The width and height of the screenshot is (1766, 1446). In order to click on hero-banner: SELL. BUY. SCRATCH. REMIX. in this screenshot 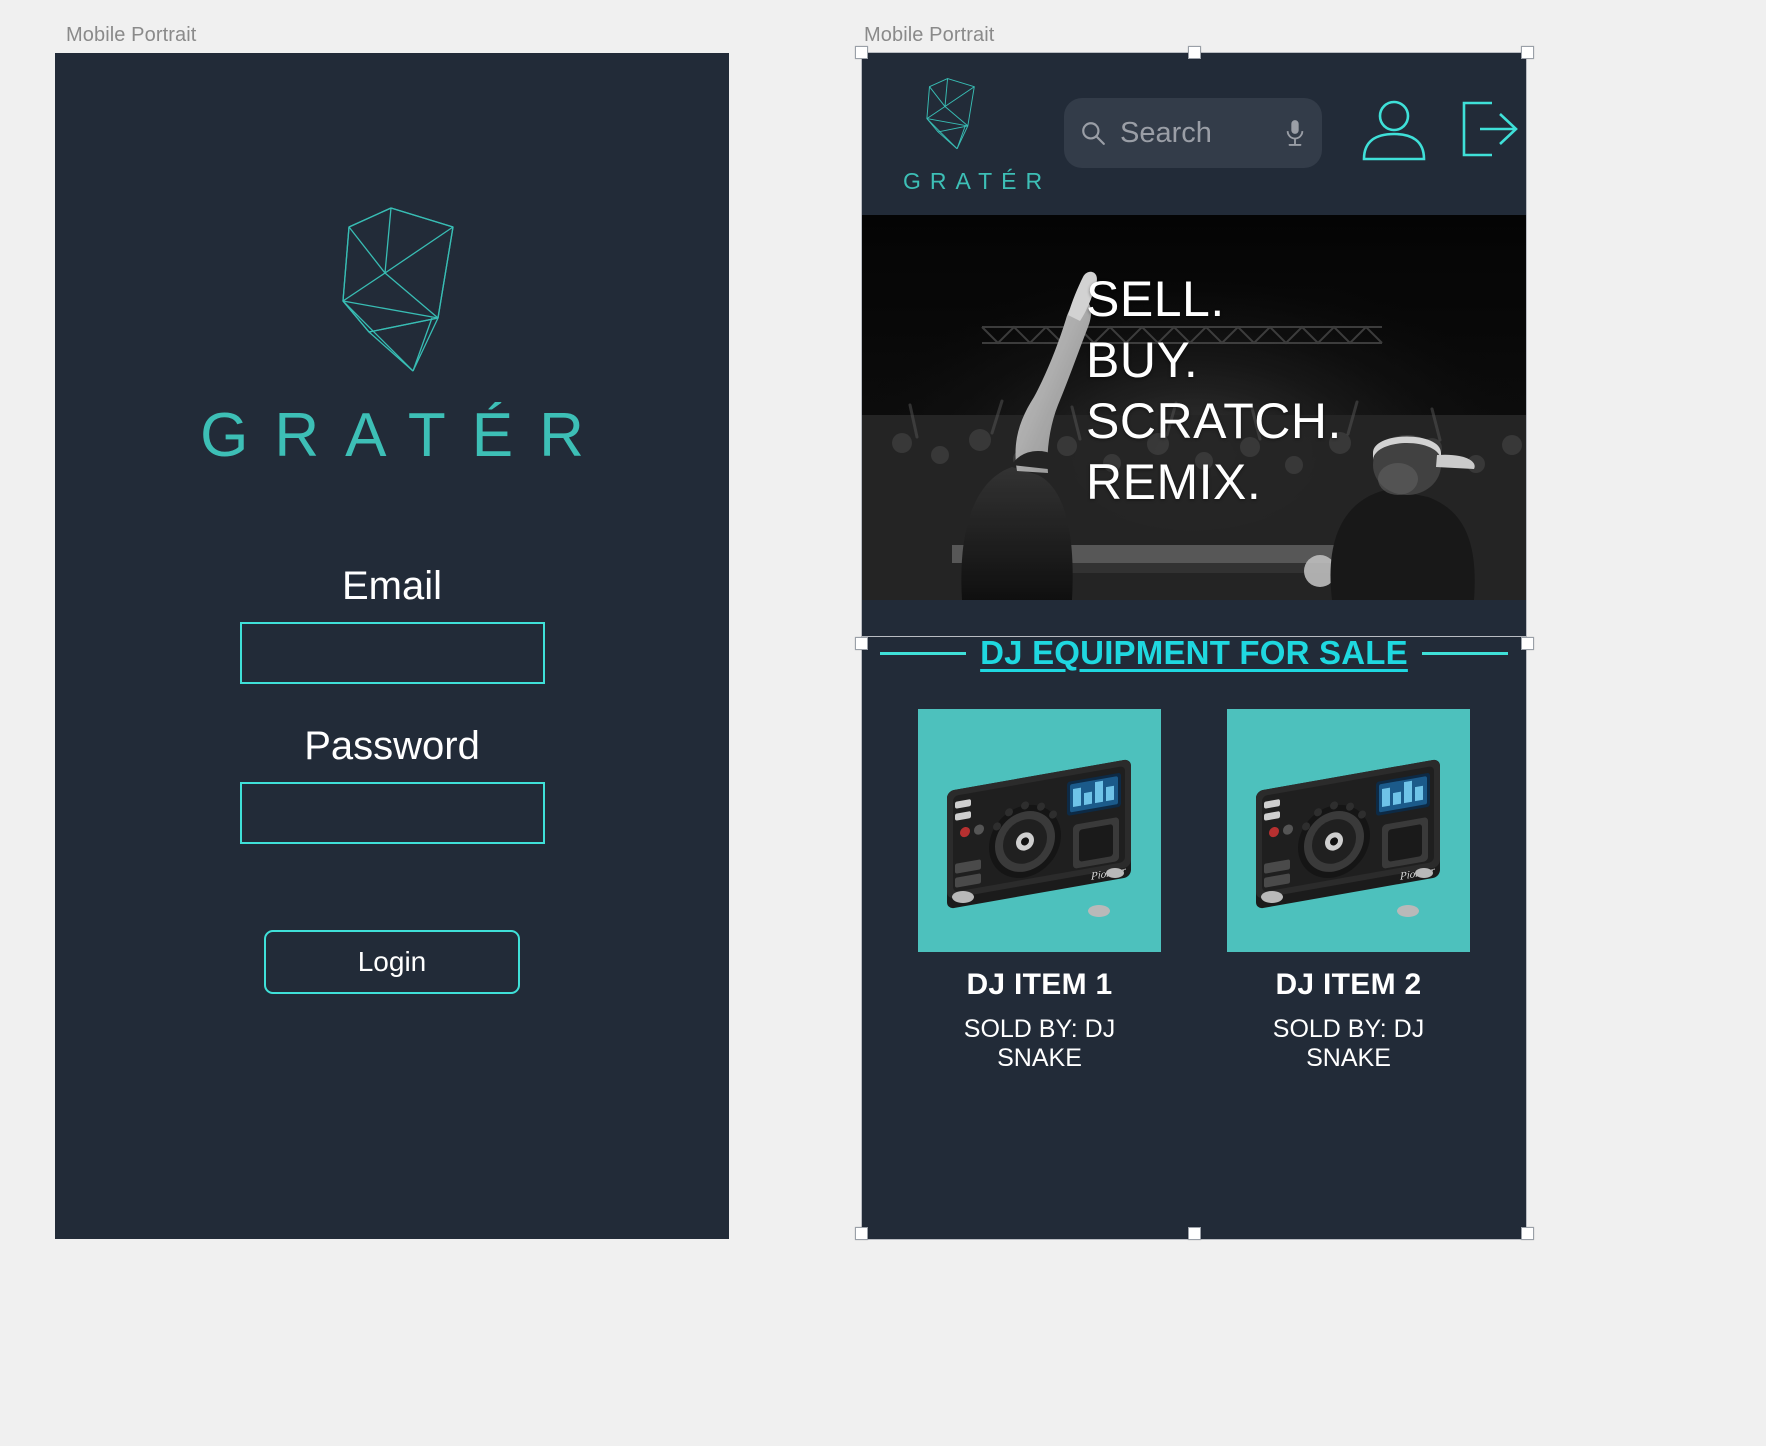, I will do `click(1194, 407)`.